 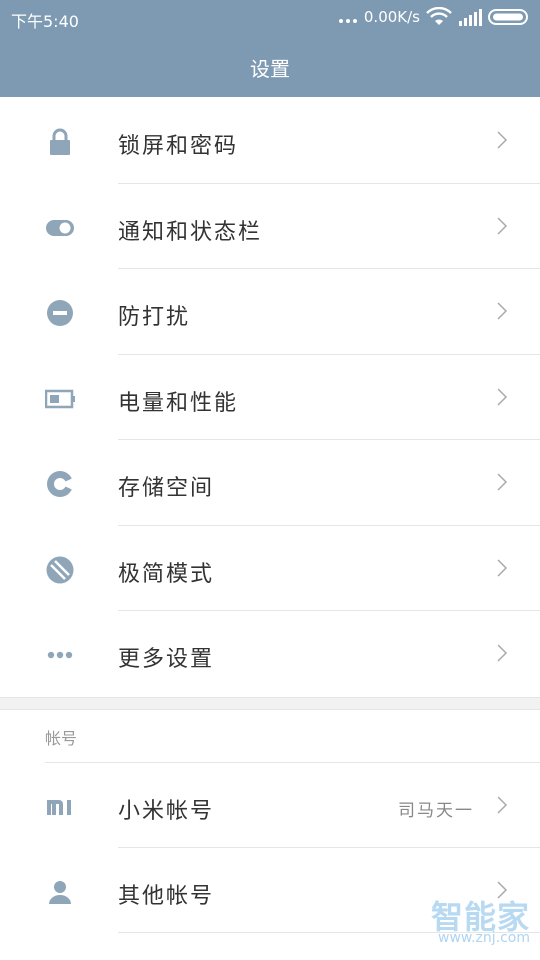 I want to click on settings-item-label: 存储空间, so click(x=166, y=488).